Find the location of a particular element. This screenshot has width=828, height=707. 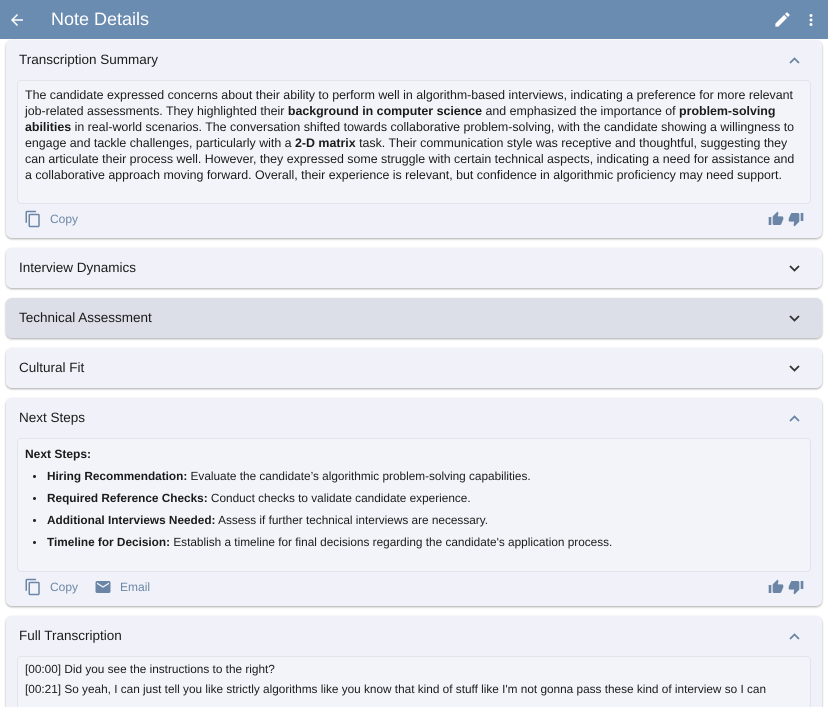

transcript-line: [00:00] Did you see the instructions to the right? is located at coordinates (150, 669).